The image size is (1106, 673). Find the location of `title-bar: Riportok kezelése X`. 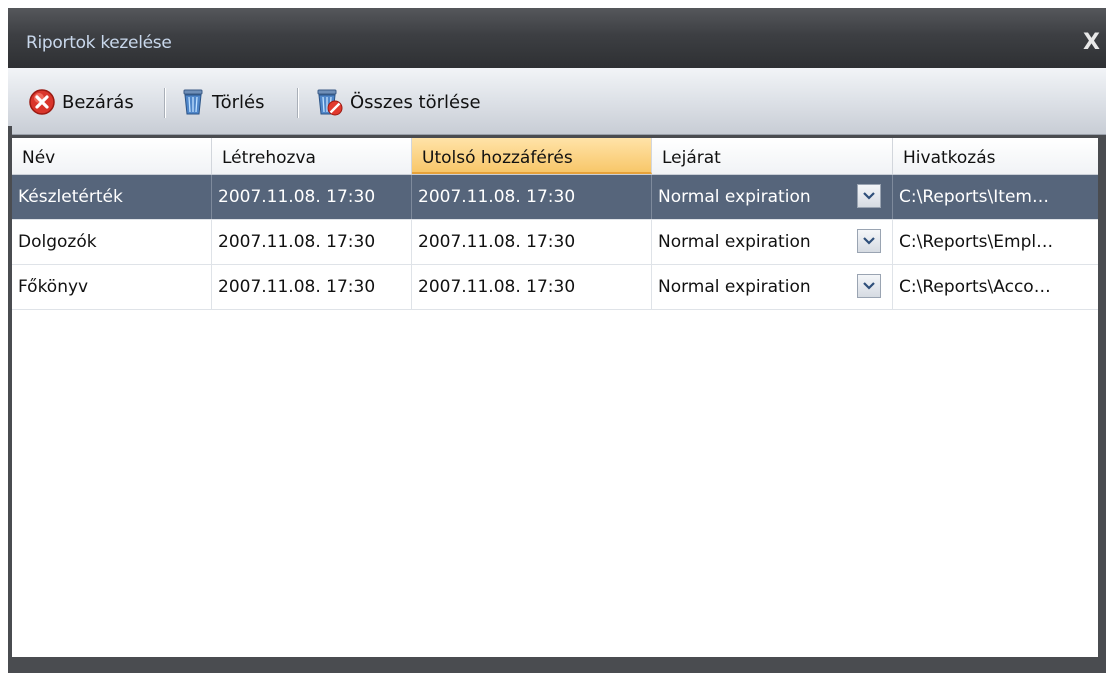

title-bar: Riportok kezelése X is located at coordinates (557, 38).